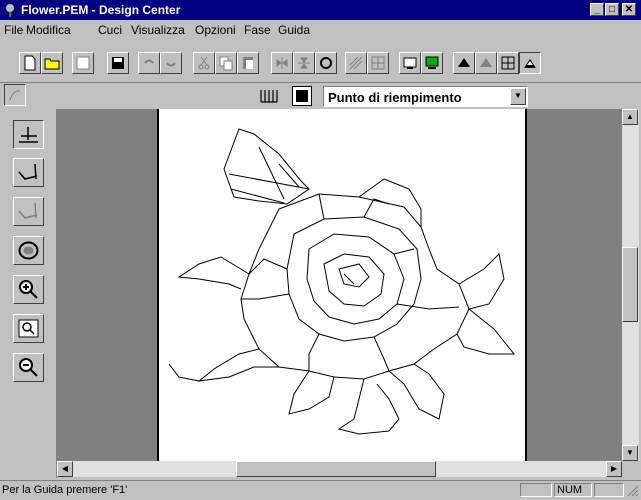 The height and width of the screenshot is (500, 641). I want to click on undo-icon, so click(149, 61).